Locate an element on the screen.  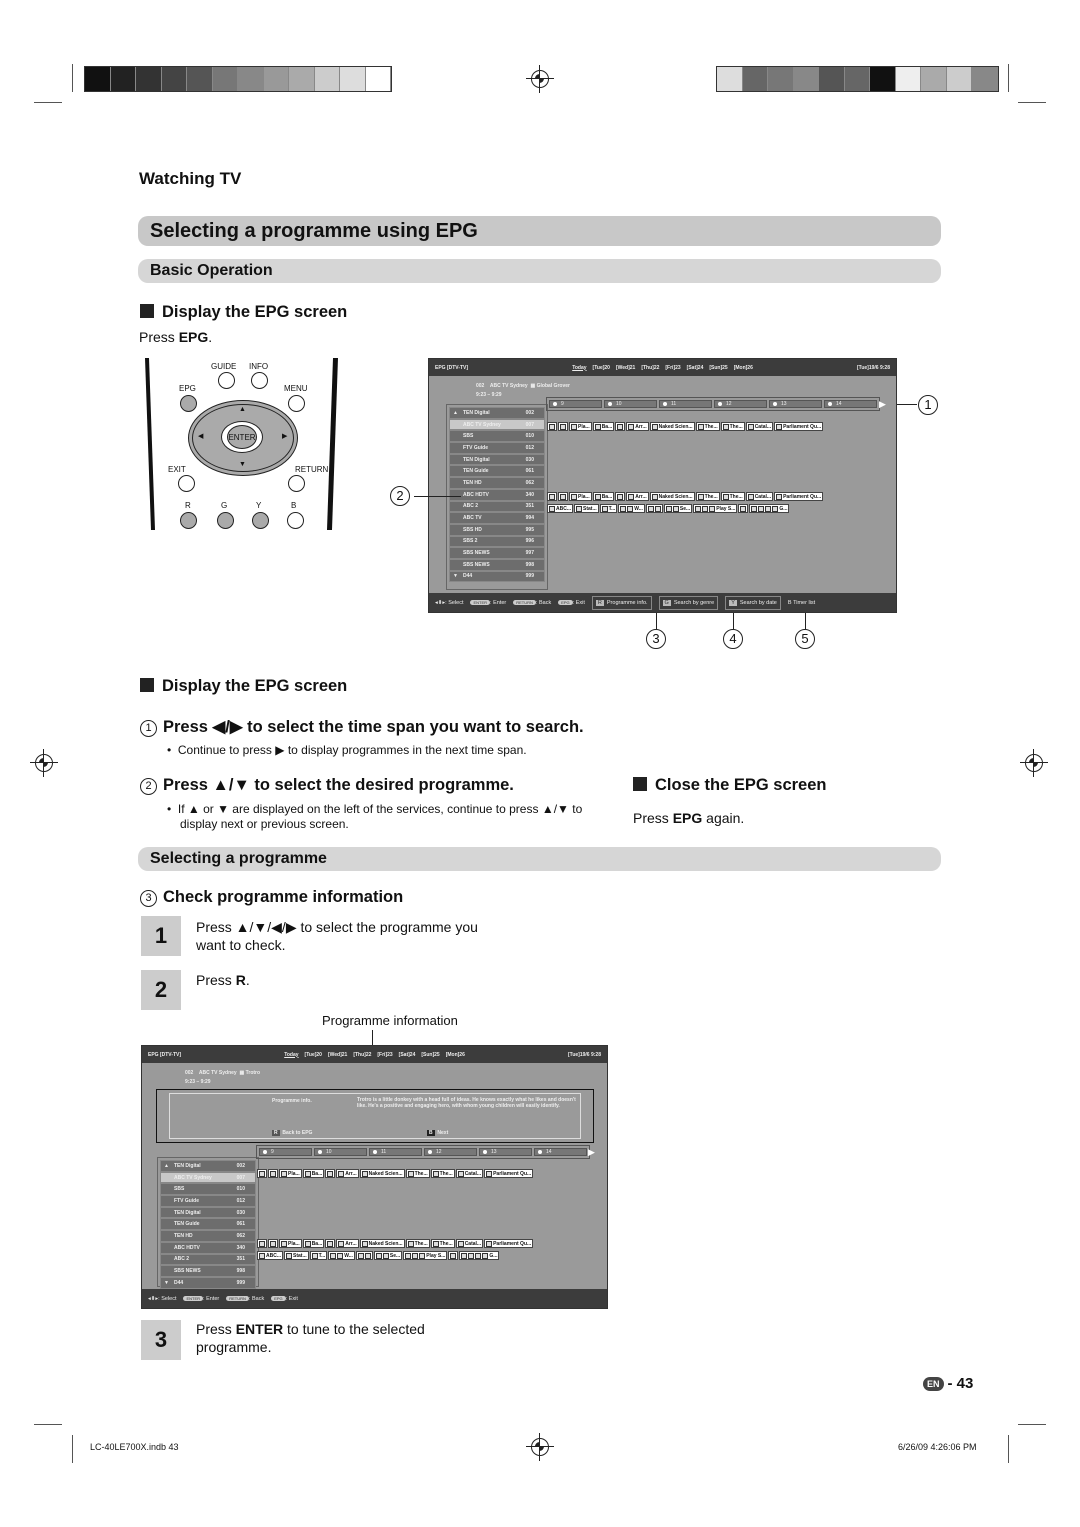
info-button is located at coordinates (259, 380).